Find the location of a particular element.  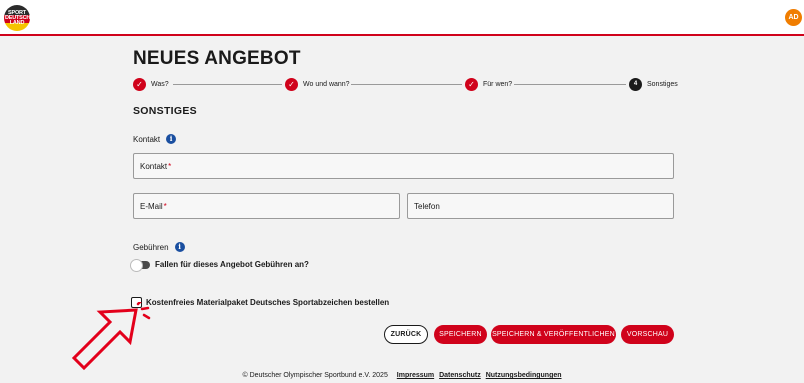

nutzungsbedingungen-link: Nutzungsbedingungen is located at coordinates (524, 375).